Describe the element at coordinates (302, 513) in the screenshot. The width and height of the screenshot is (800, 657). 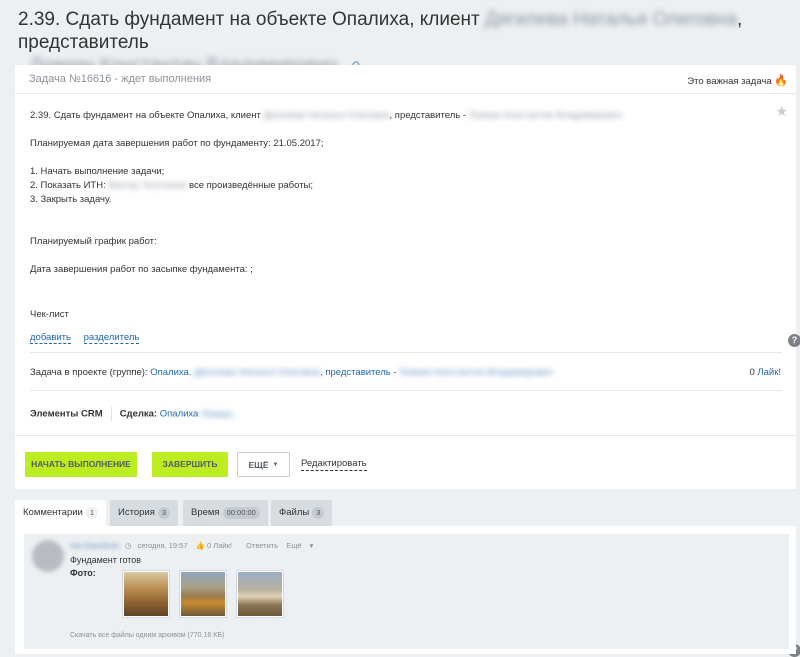
I see `tab-files: Файлы 3` at that location.